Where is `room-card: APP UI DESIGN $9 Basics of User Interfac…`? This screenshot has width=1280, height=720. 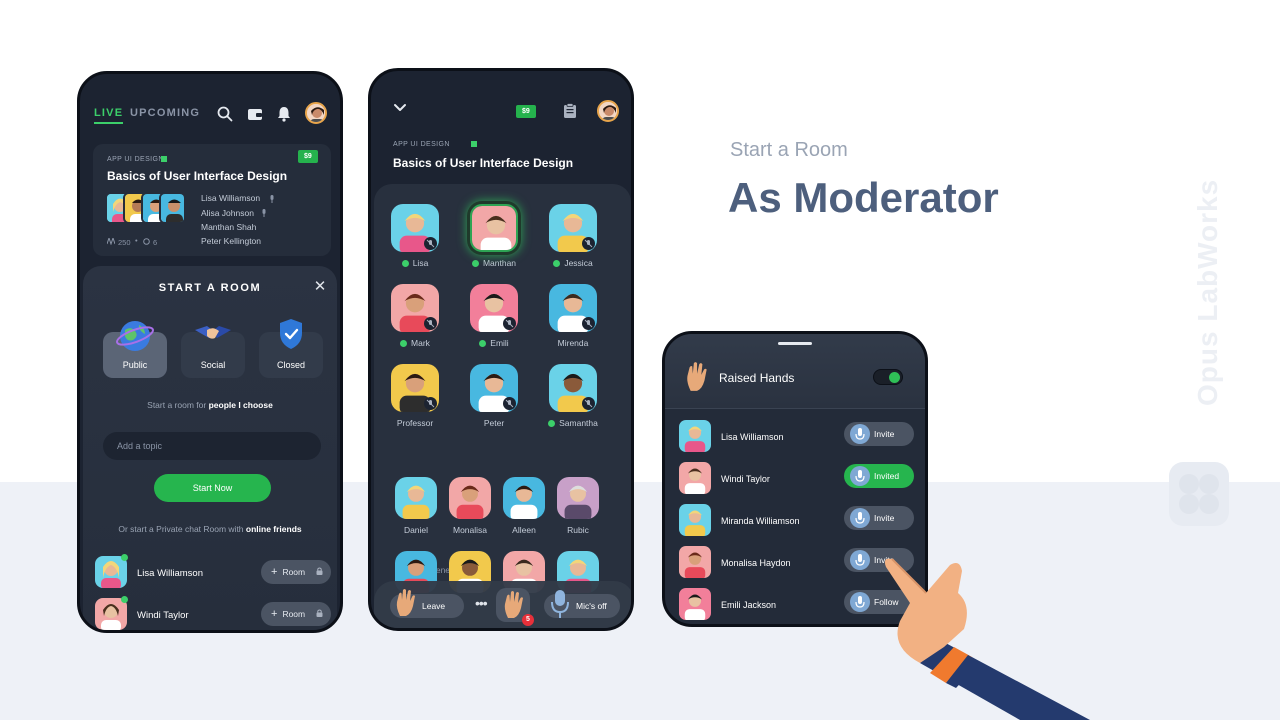
room-card: APP UI DESIGN $9 Basics of User Interfac… is located at coordinates (212, 200).